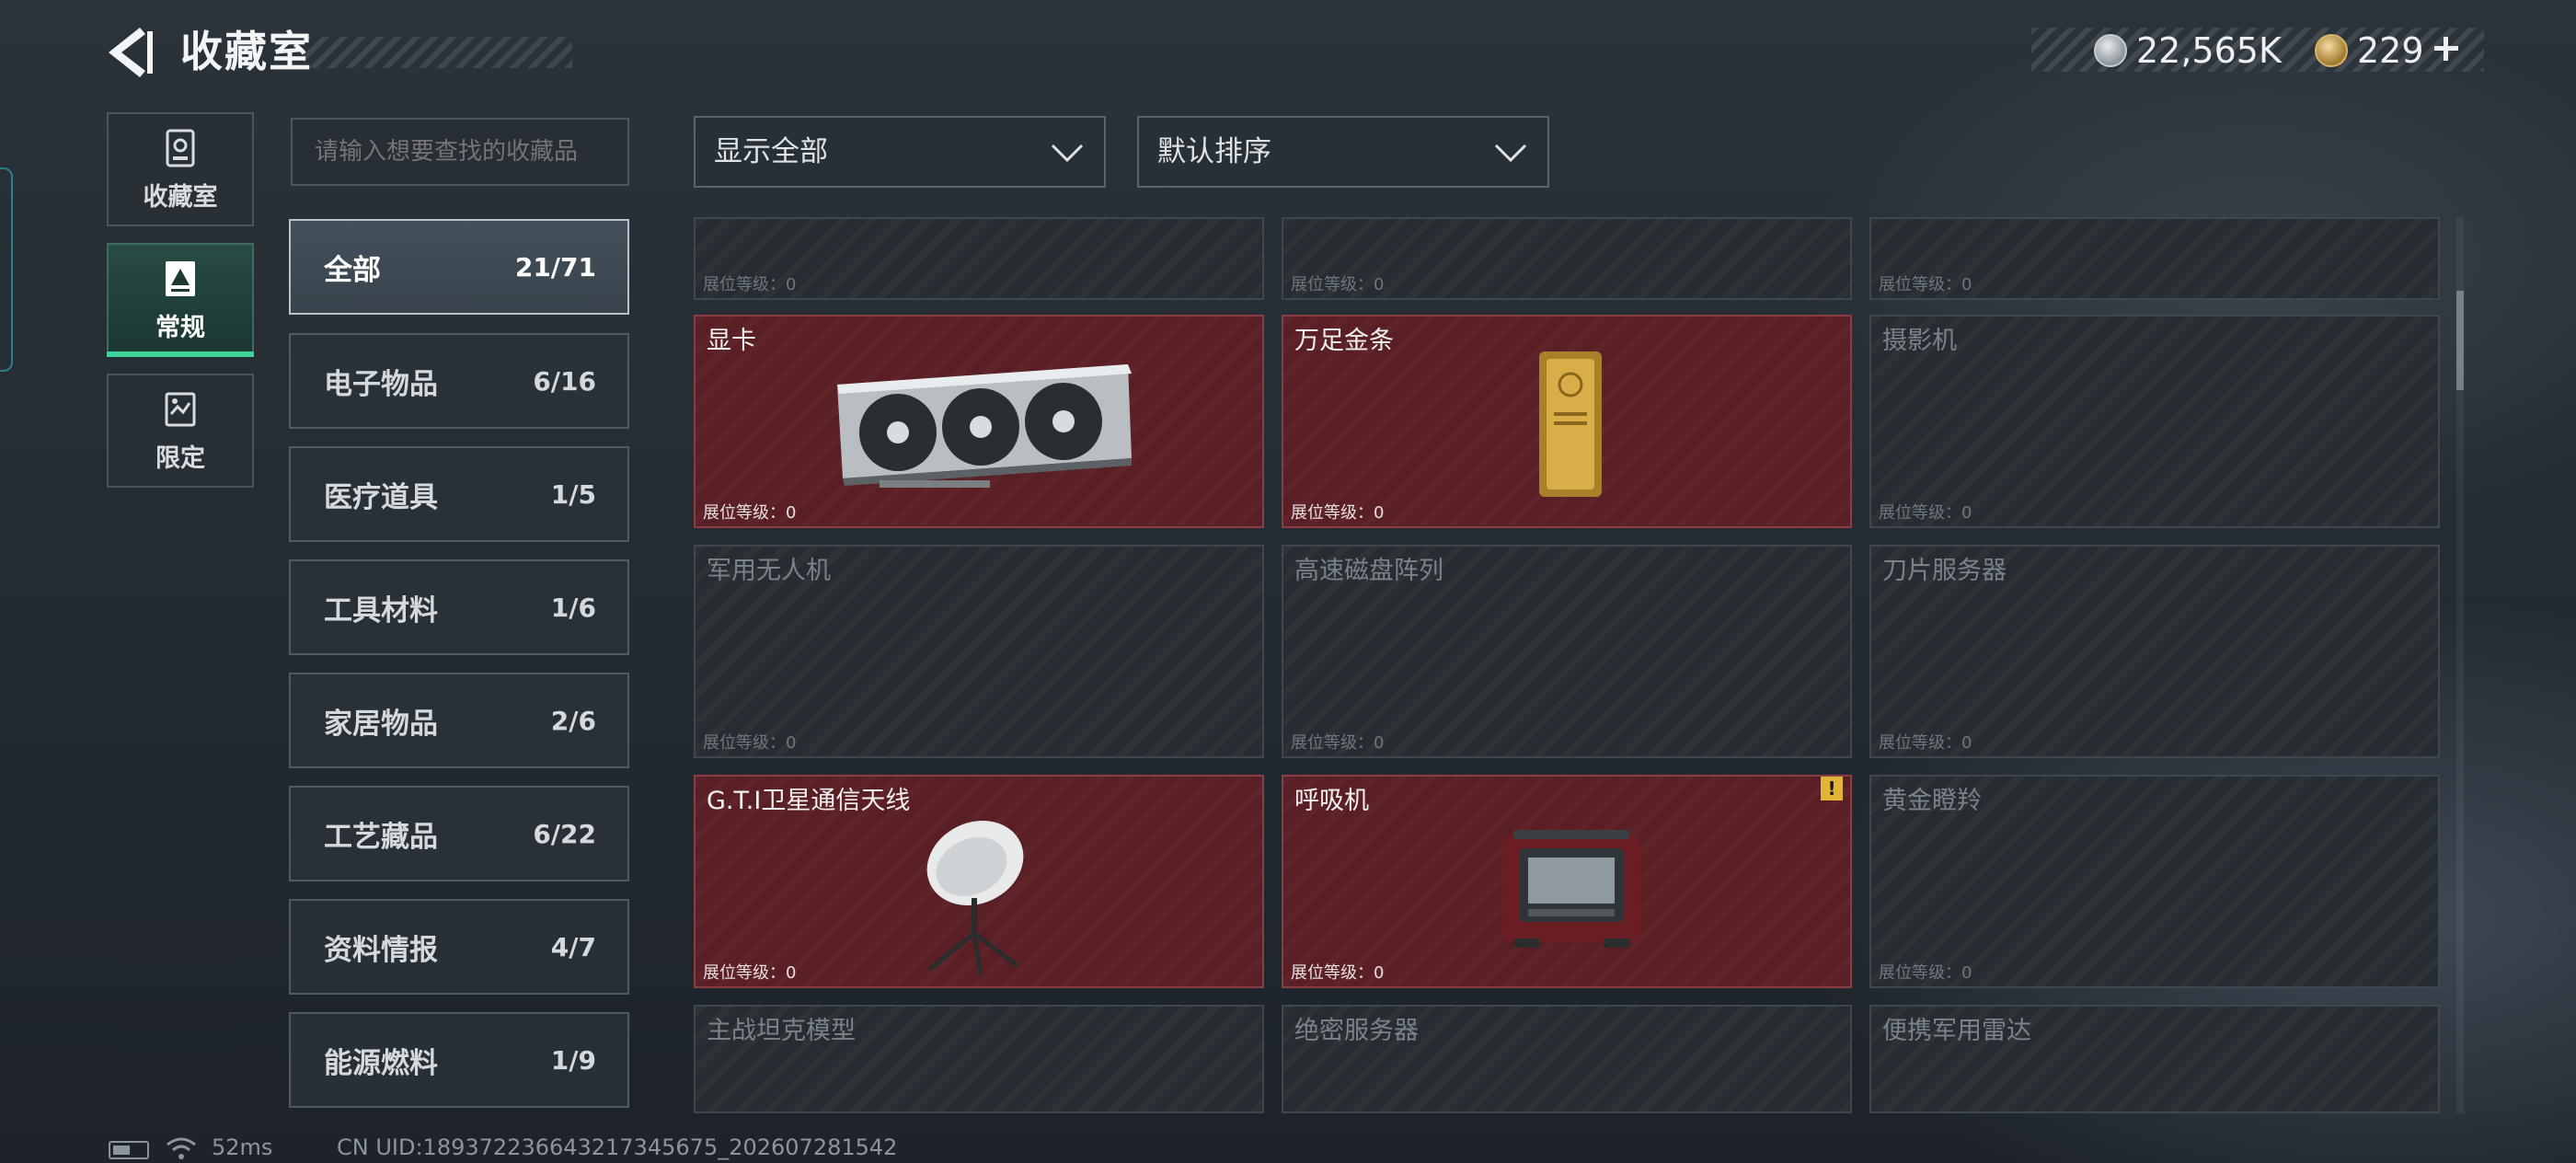 The width and height of the screenshot is (2576, 1163). I want to click on category-crafts: 工艺藏品 6/22, so click(459, 833).